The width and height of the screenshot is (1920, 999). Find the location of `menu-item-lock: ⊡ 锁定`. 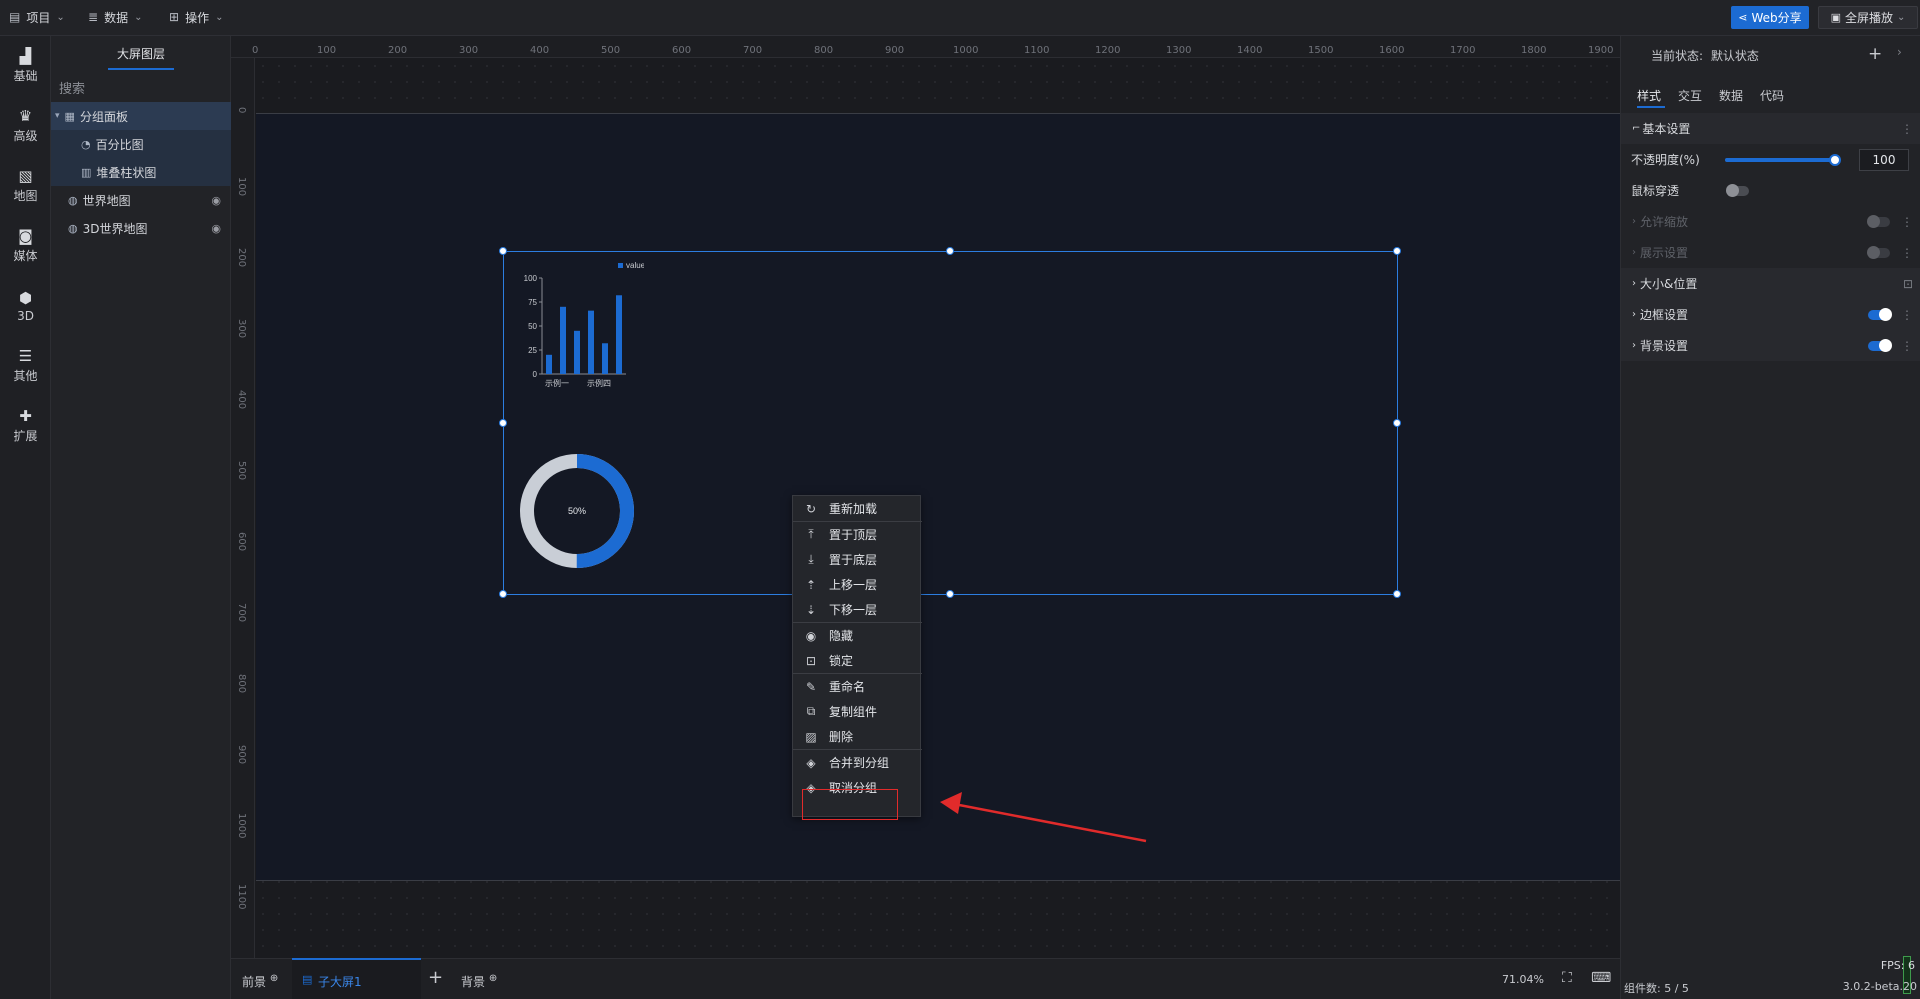

menu-item-lock: ⊡ 锁定 is located at coordinates (857, 660).